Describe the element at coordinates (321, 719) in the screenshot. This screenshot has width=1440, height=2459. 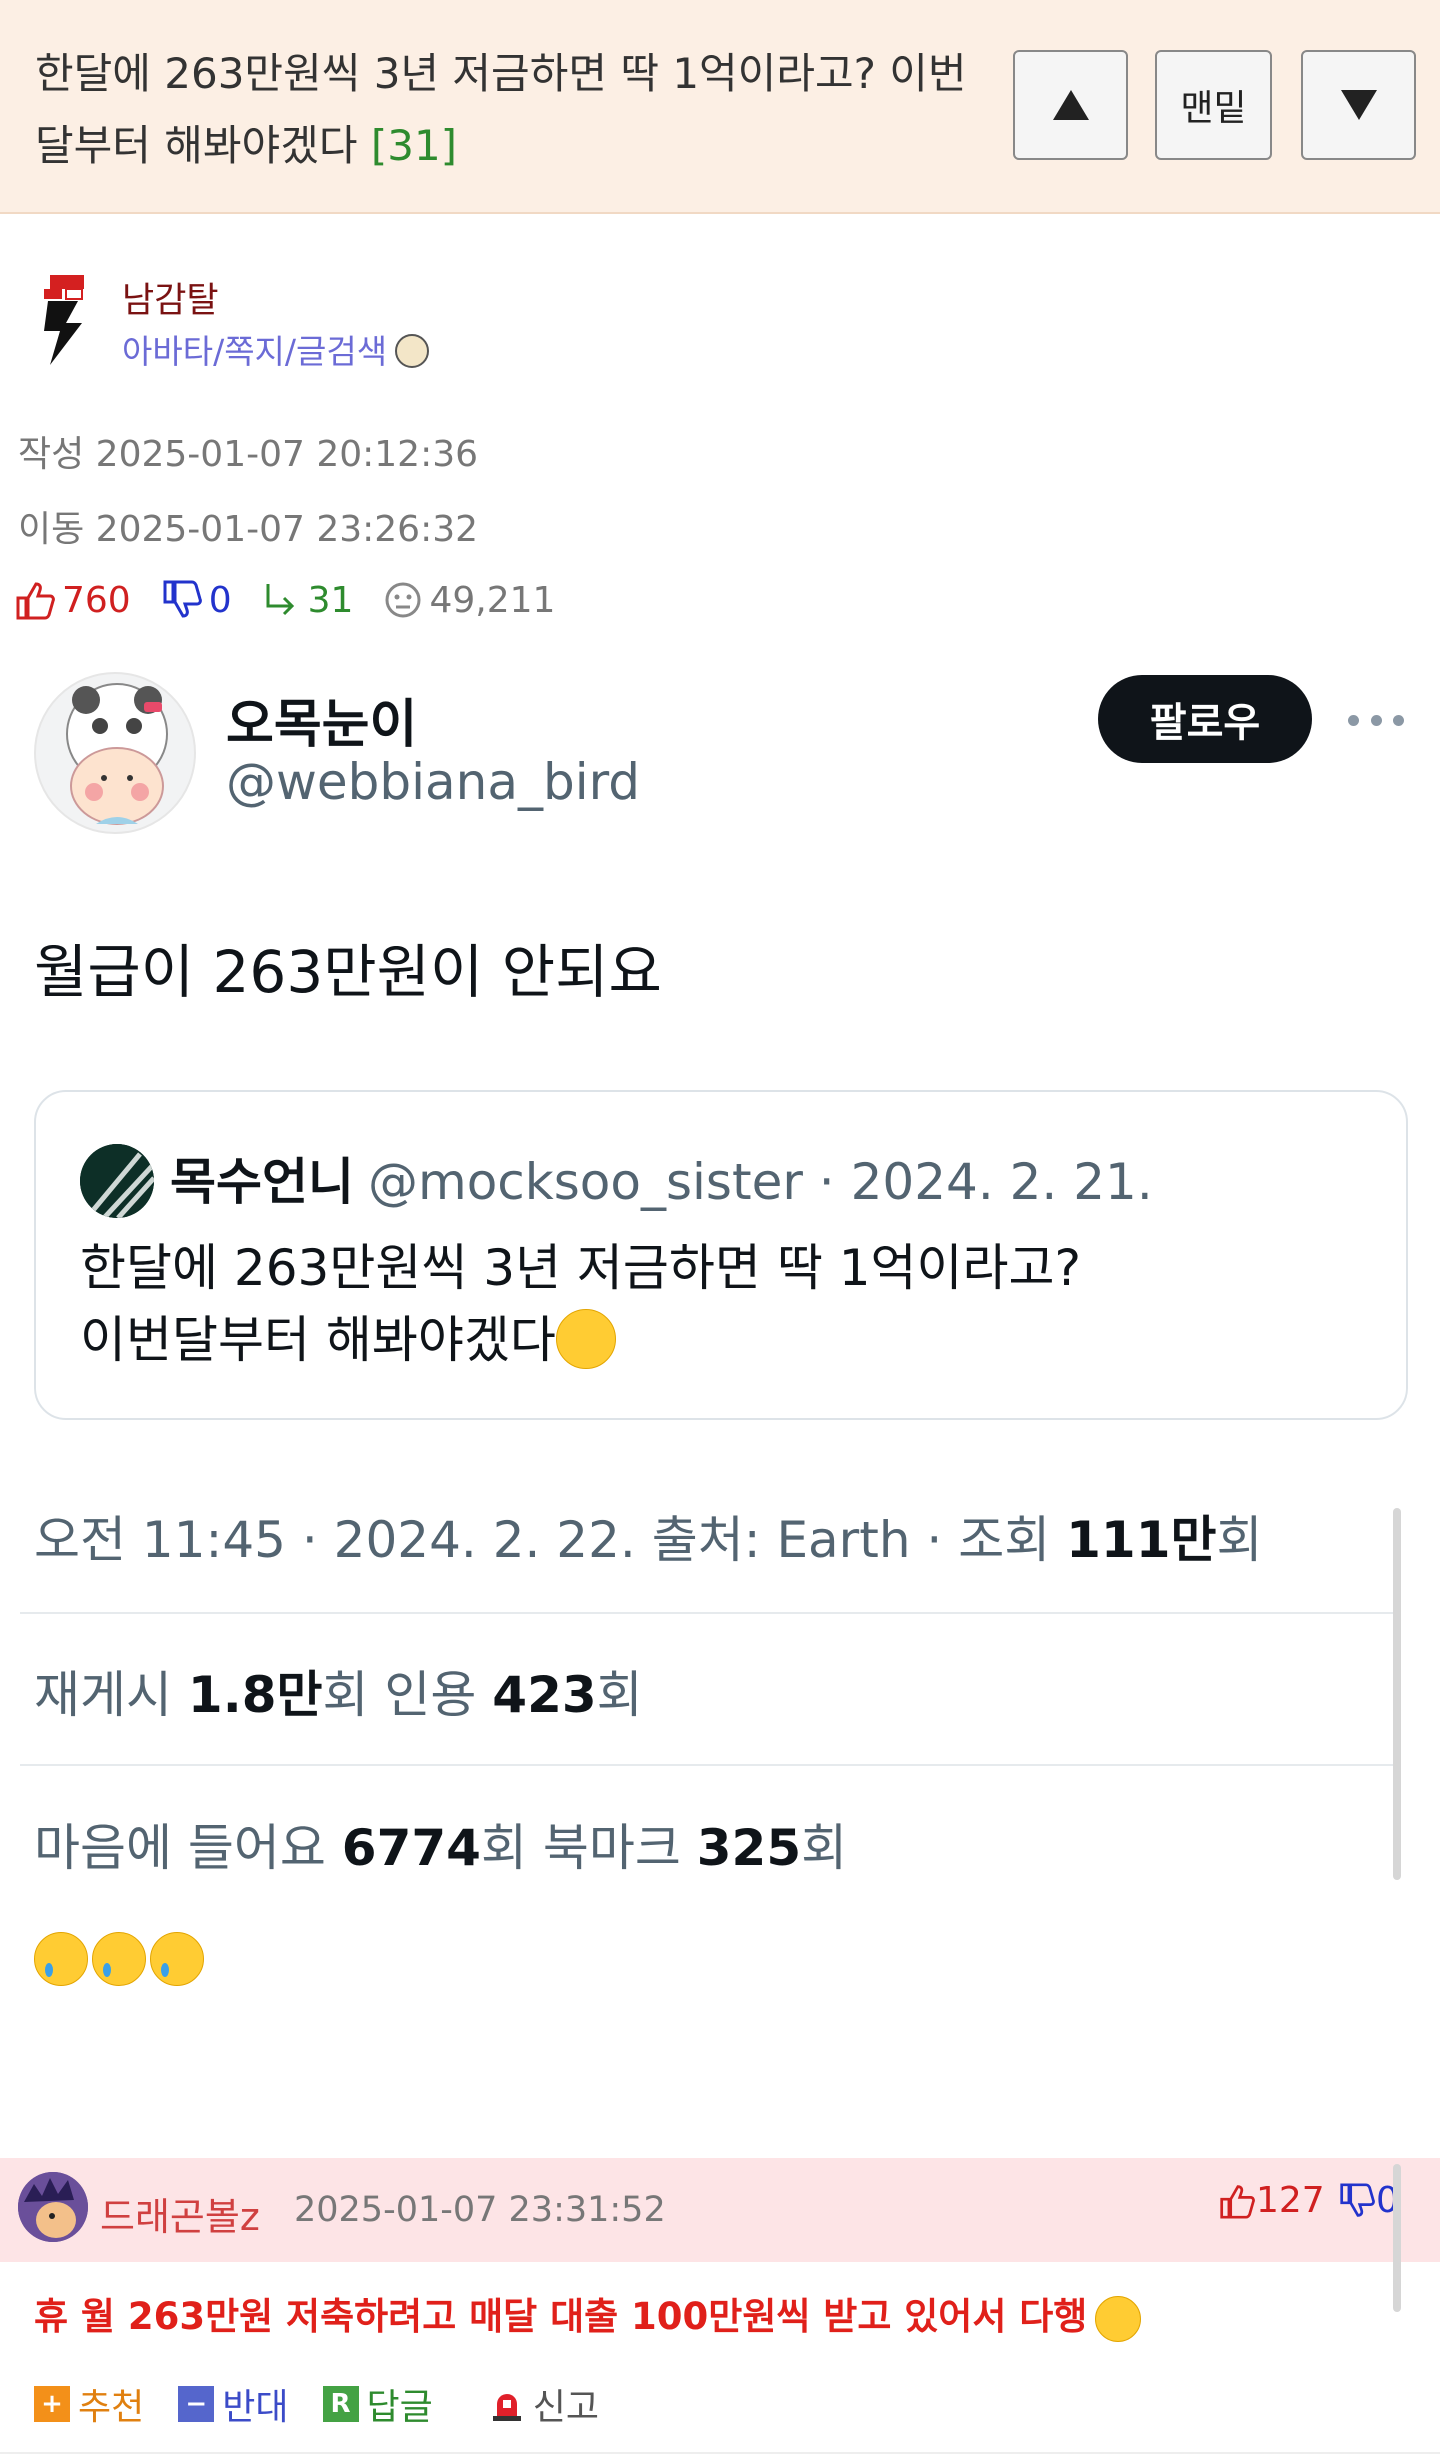
I see `tweet-author-name: 오목눈이` at that location.